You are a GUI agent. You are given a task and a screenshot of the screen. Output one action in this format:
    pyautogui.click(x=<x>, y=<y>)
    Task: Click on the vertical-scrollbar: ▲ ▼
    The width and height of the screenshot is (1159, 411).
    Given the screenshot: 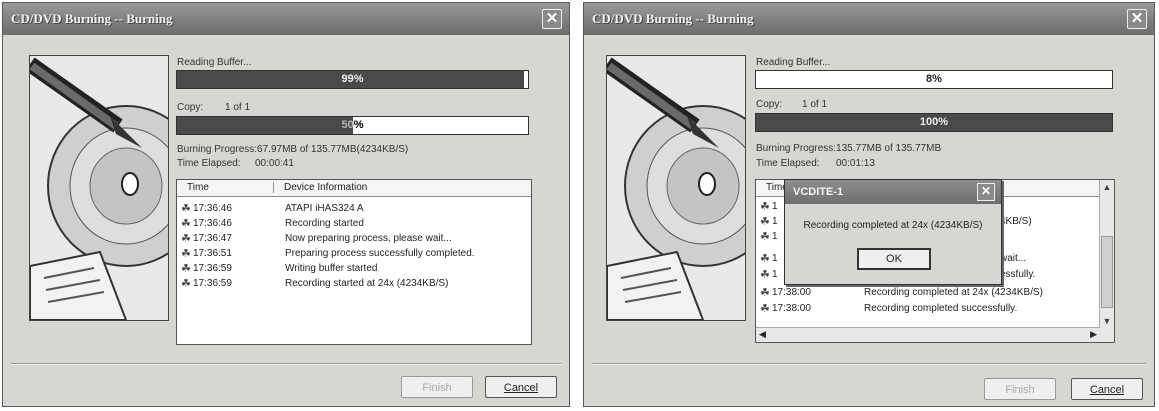 What is the action you would take?
    pyautogui.click(x=1106, y=261)
    